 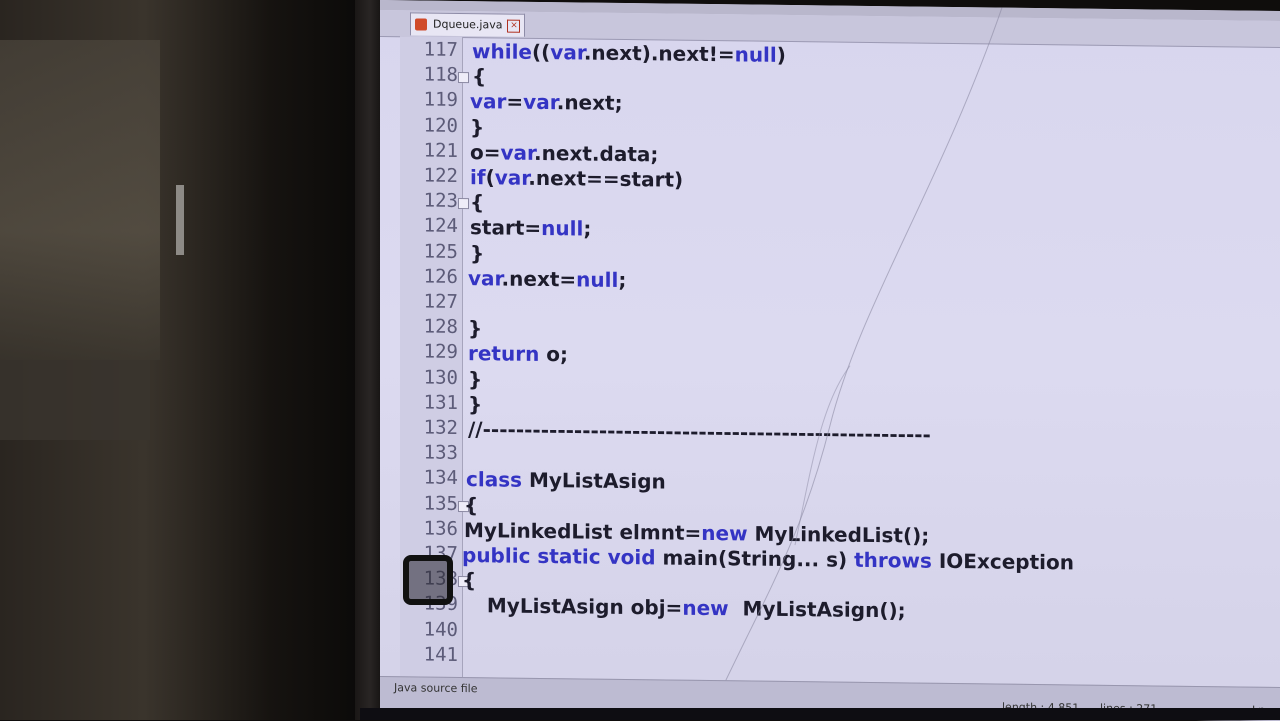 What do you see at coordinates (428, 580) in the screenshot?
I see `pointer-overlay-icon` at bounding box center [428, 580].